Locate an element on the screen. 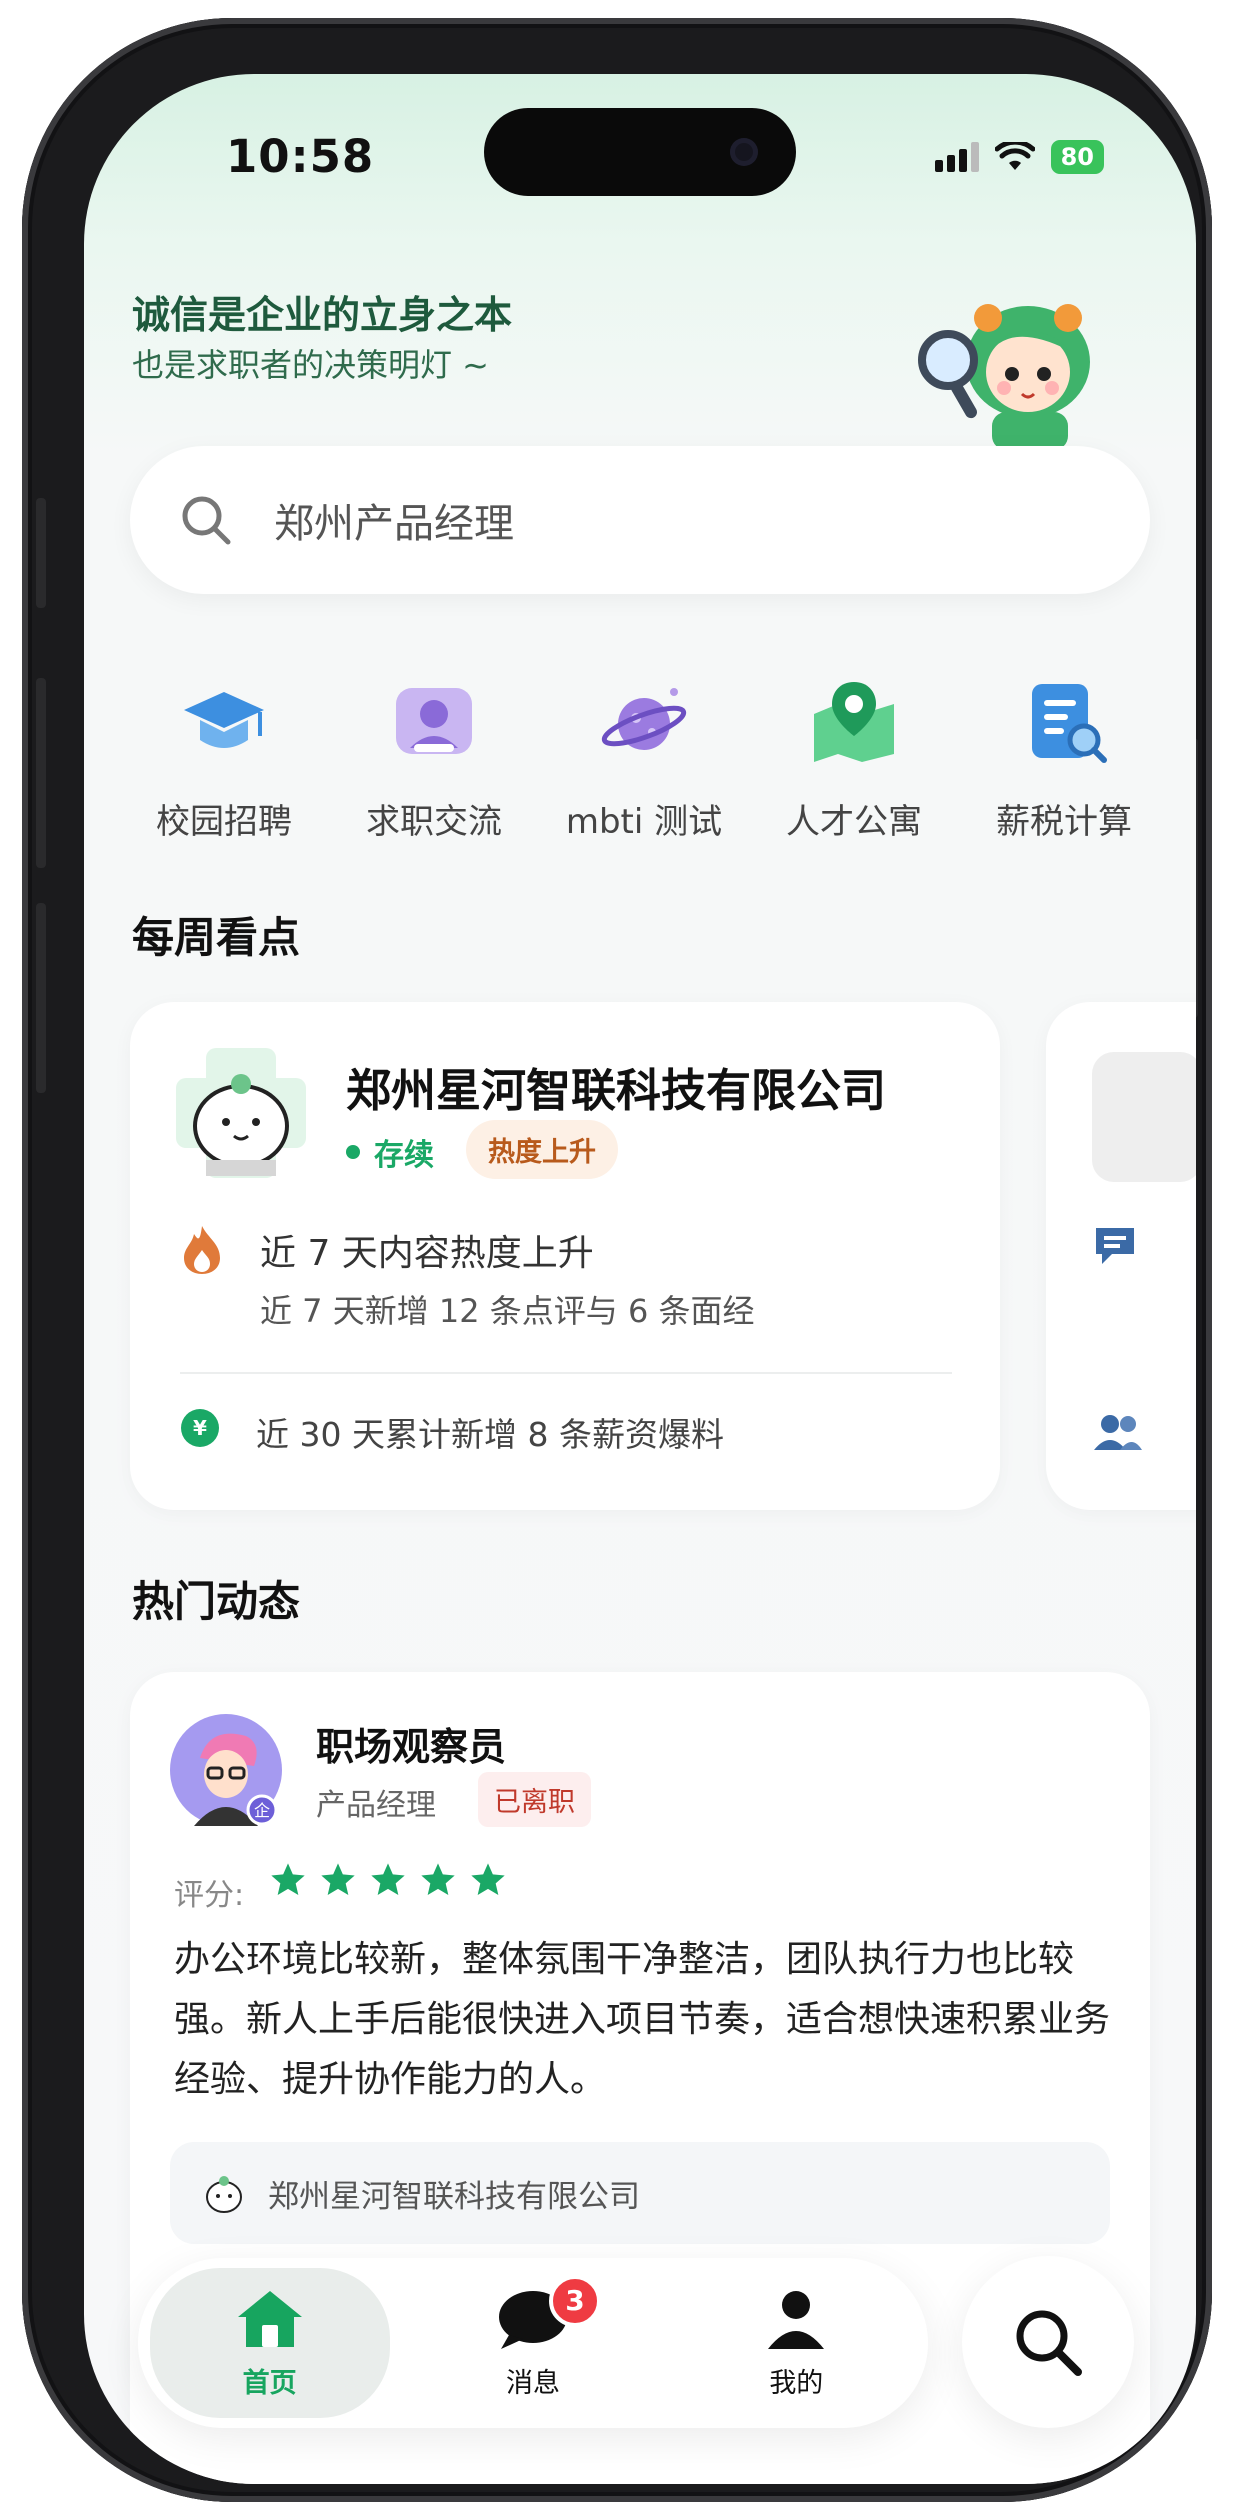 The image size is (1236, 2520). status-dot-icon is located at coordinates (353, 1152).